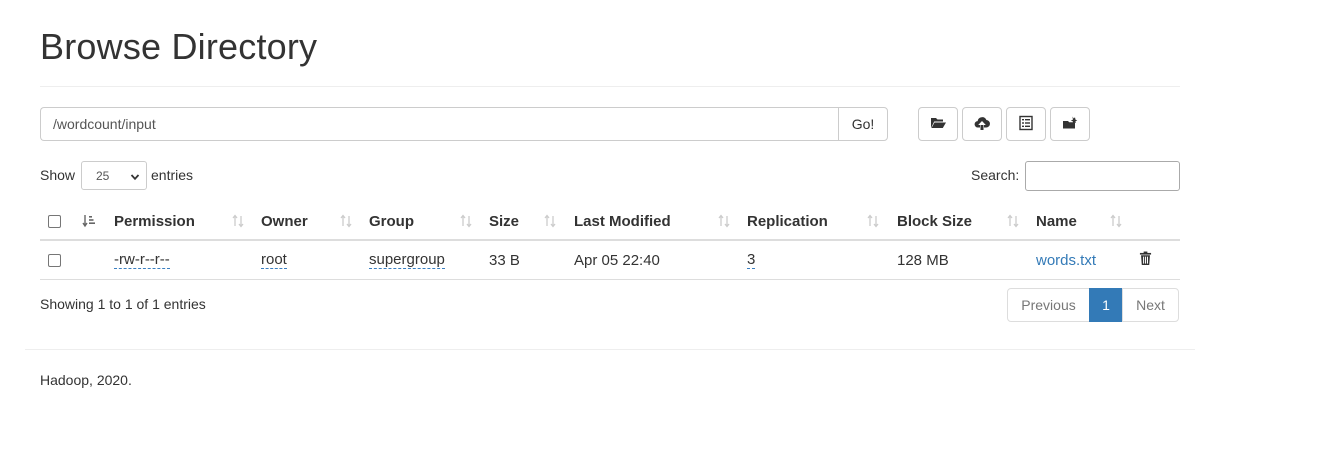  Describe the element at coordinates (504, 260) in the screenshot. I see `size-value: 33 B` at that location.